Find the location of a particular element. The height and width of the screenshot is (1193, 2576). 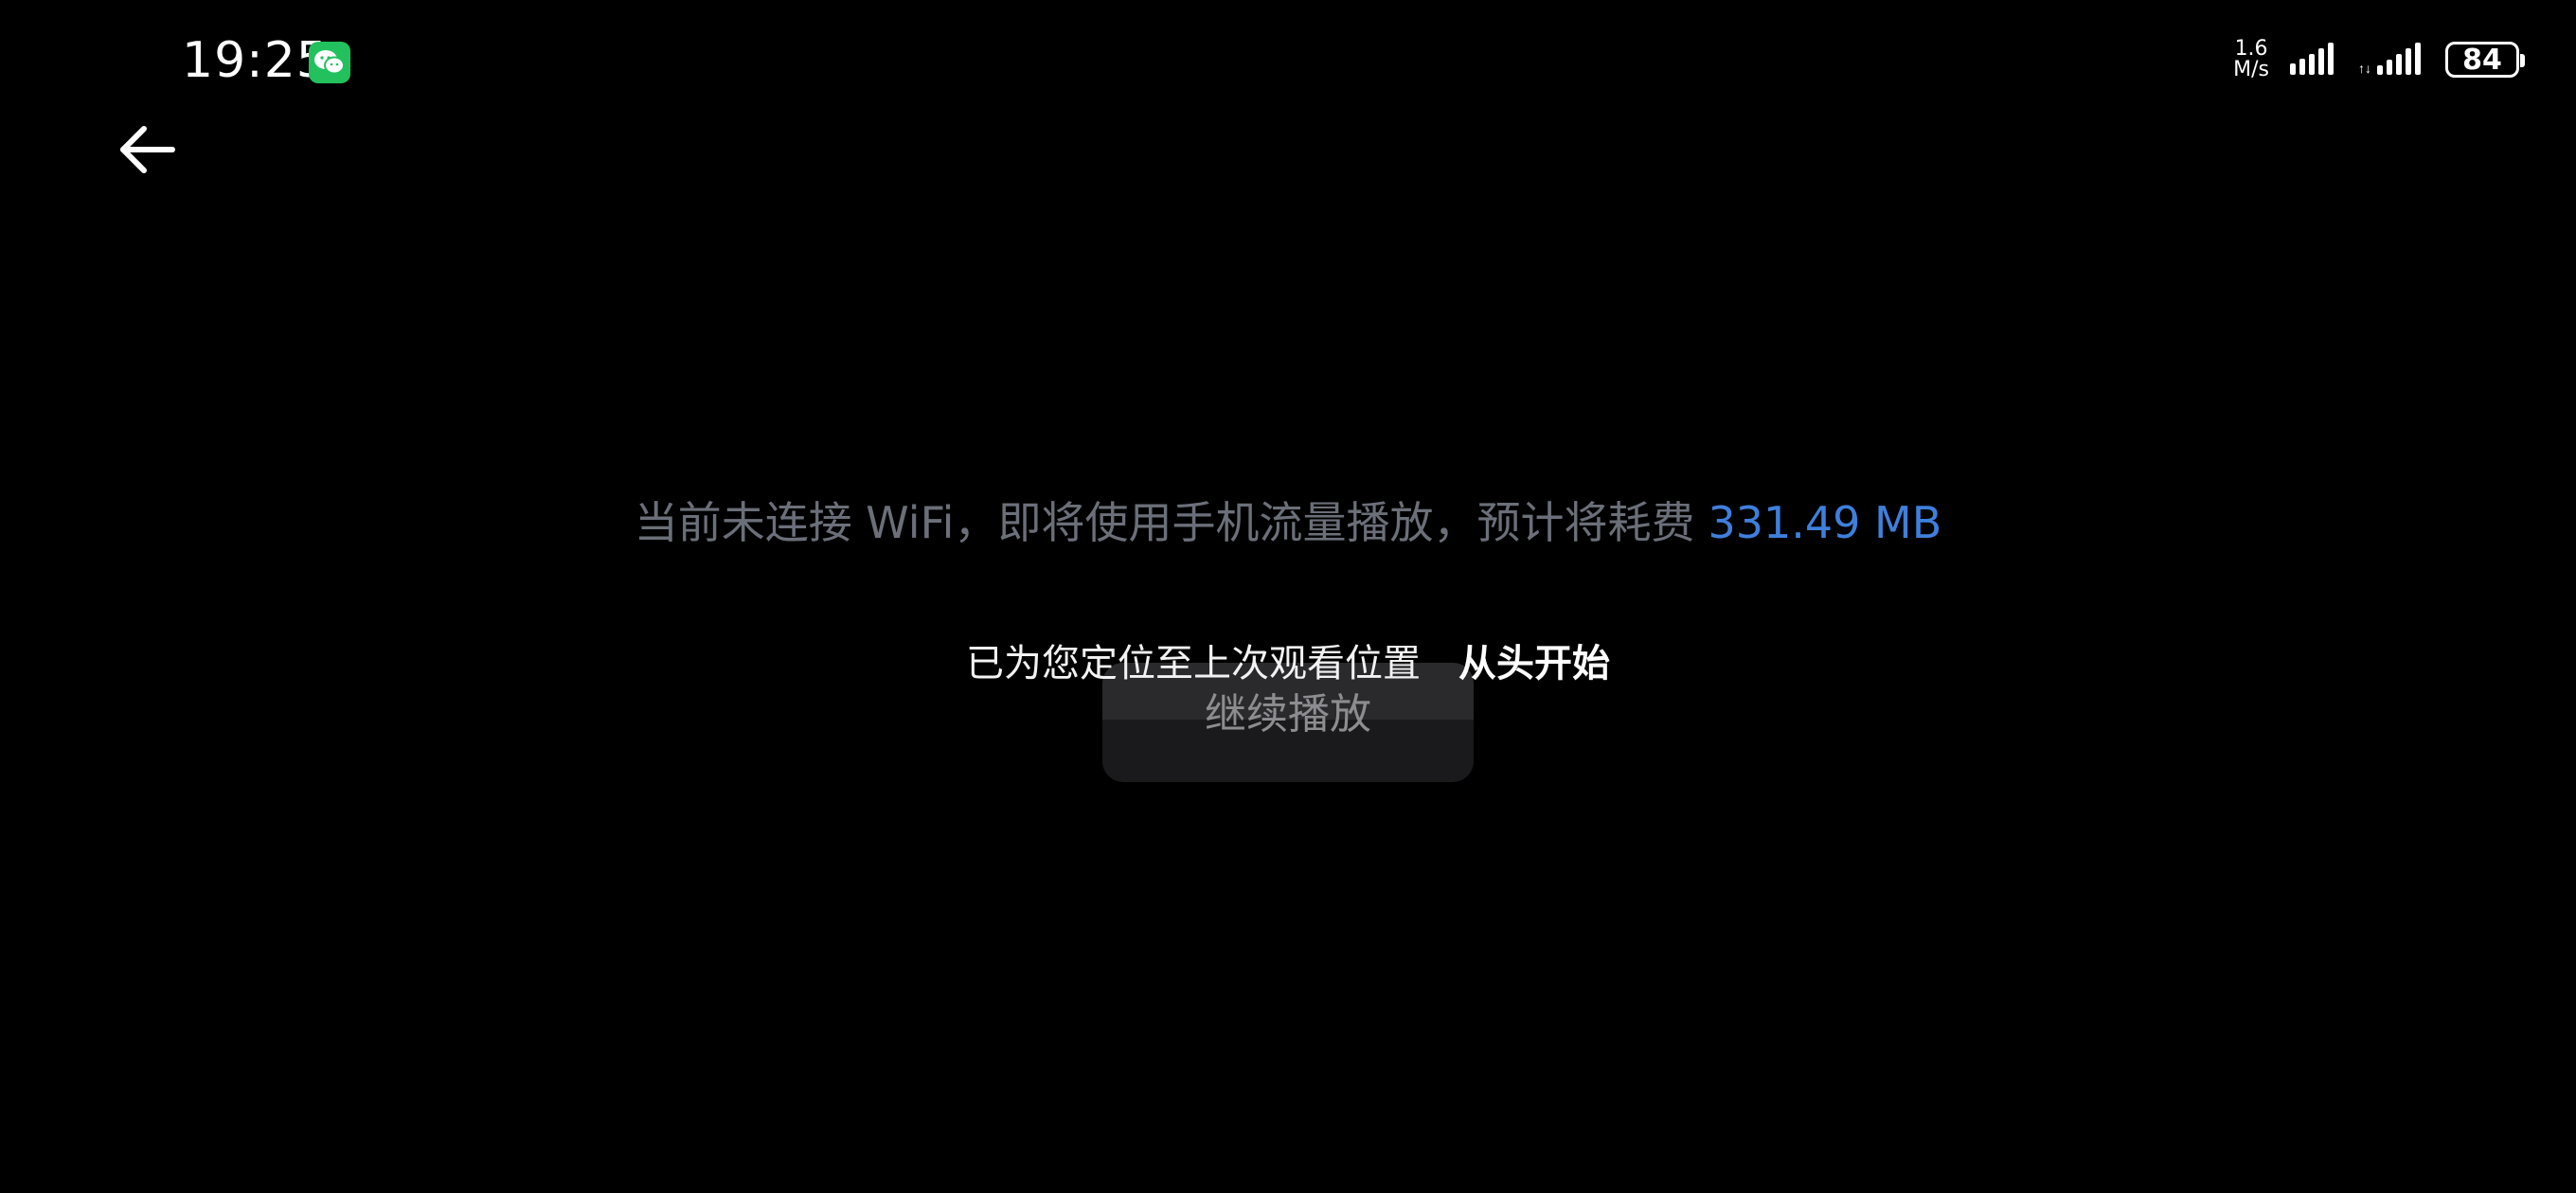

battery-icon: 84 is located at coordinates (2485, 60).